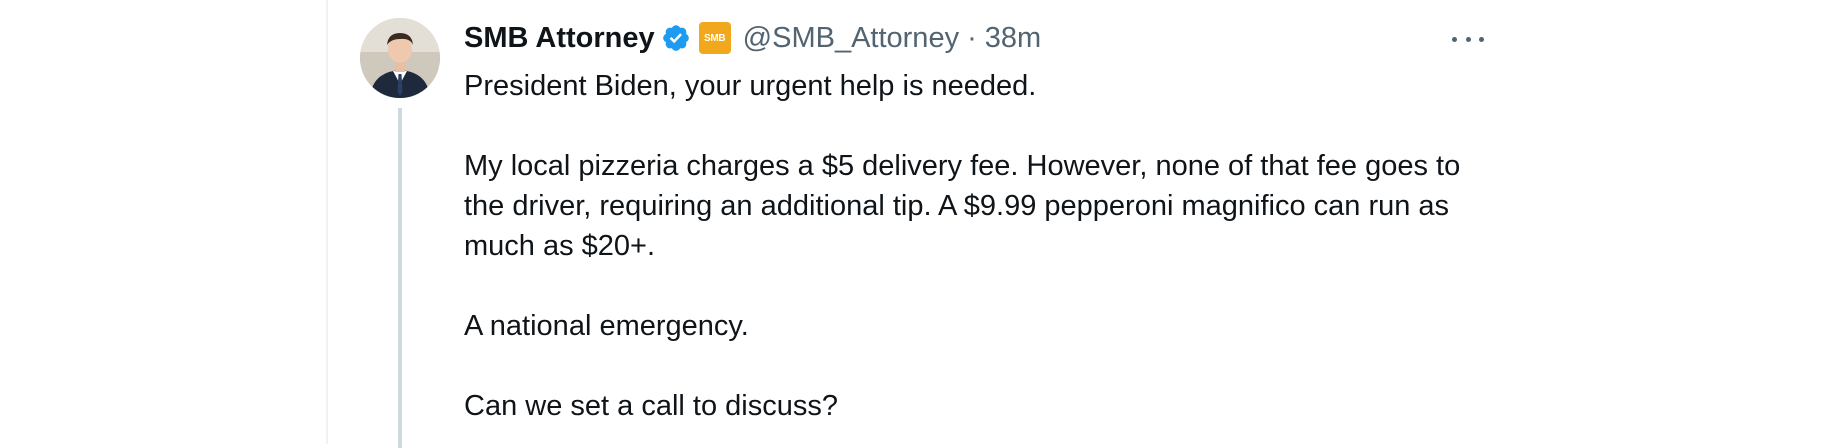  I want to click on avatar-portrait-icon, so click(400, 58).